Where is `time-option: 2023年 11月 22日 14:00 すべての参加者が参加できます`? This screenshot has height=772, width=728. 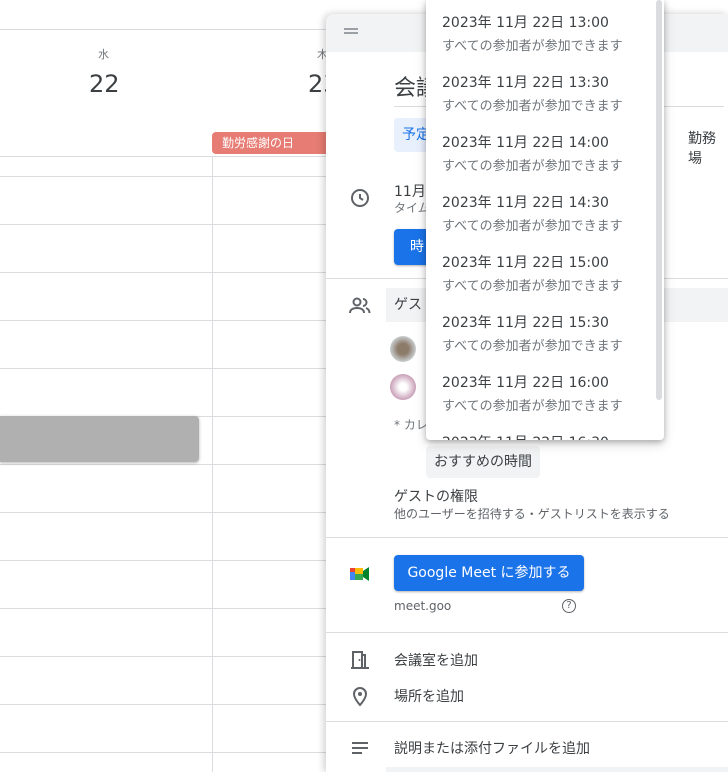
time-option: 2023年 11月 22日 14:00 すべての参加者が参加できます is located at coordinates (547, 153).